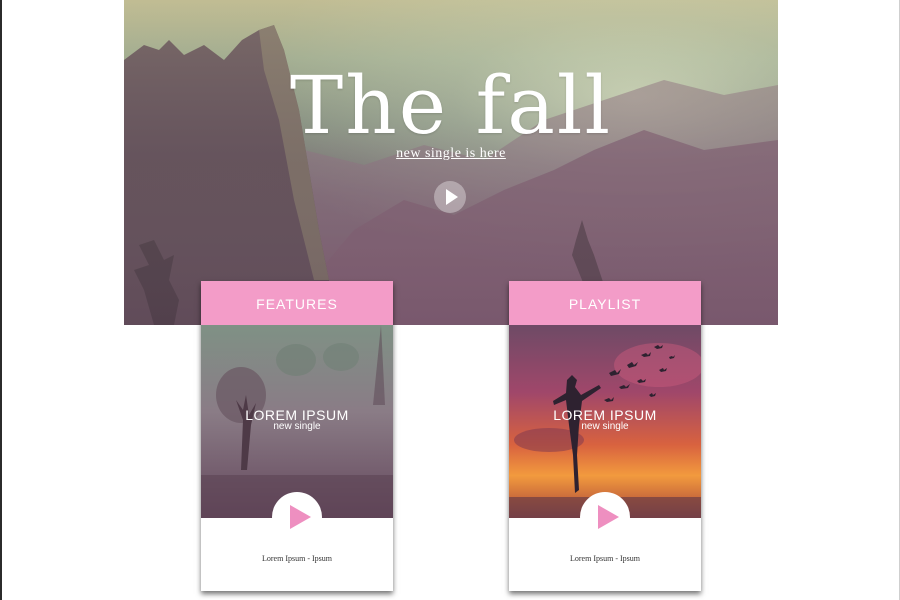 This screenshot has width=900, height=600. I want to click on playlist-tab: PLAYLIST, so click(605, 303).